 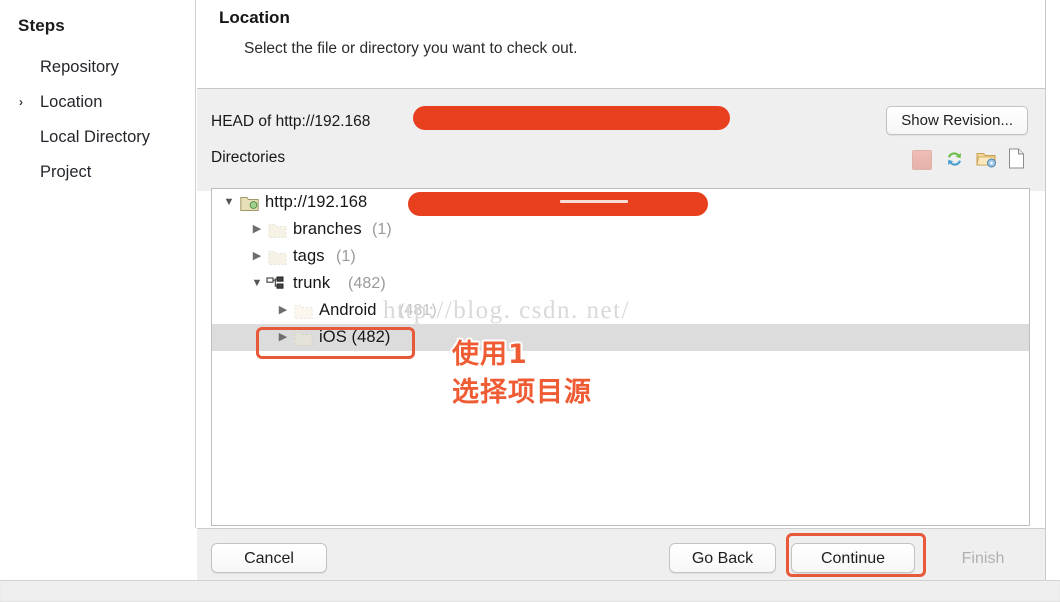 I want to click on repository-folder-icon, so click(x=249, y=202).